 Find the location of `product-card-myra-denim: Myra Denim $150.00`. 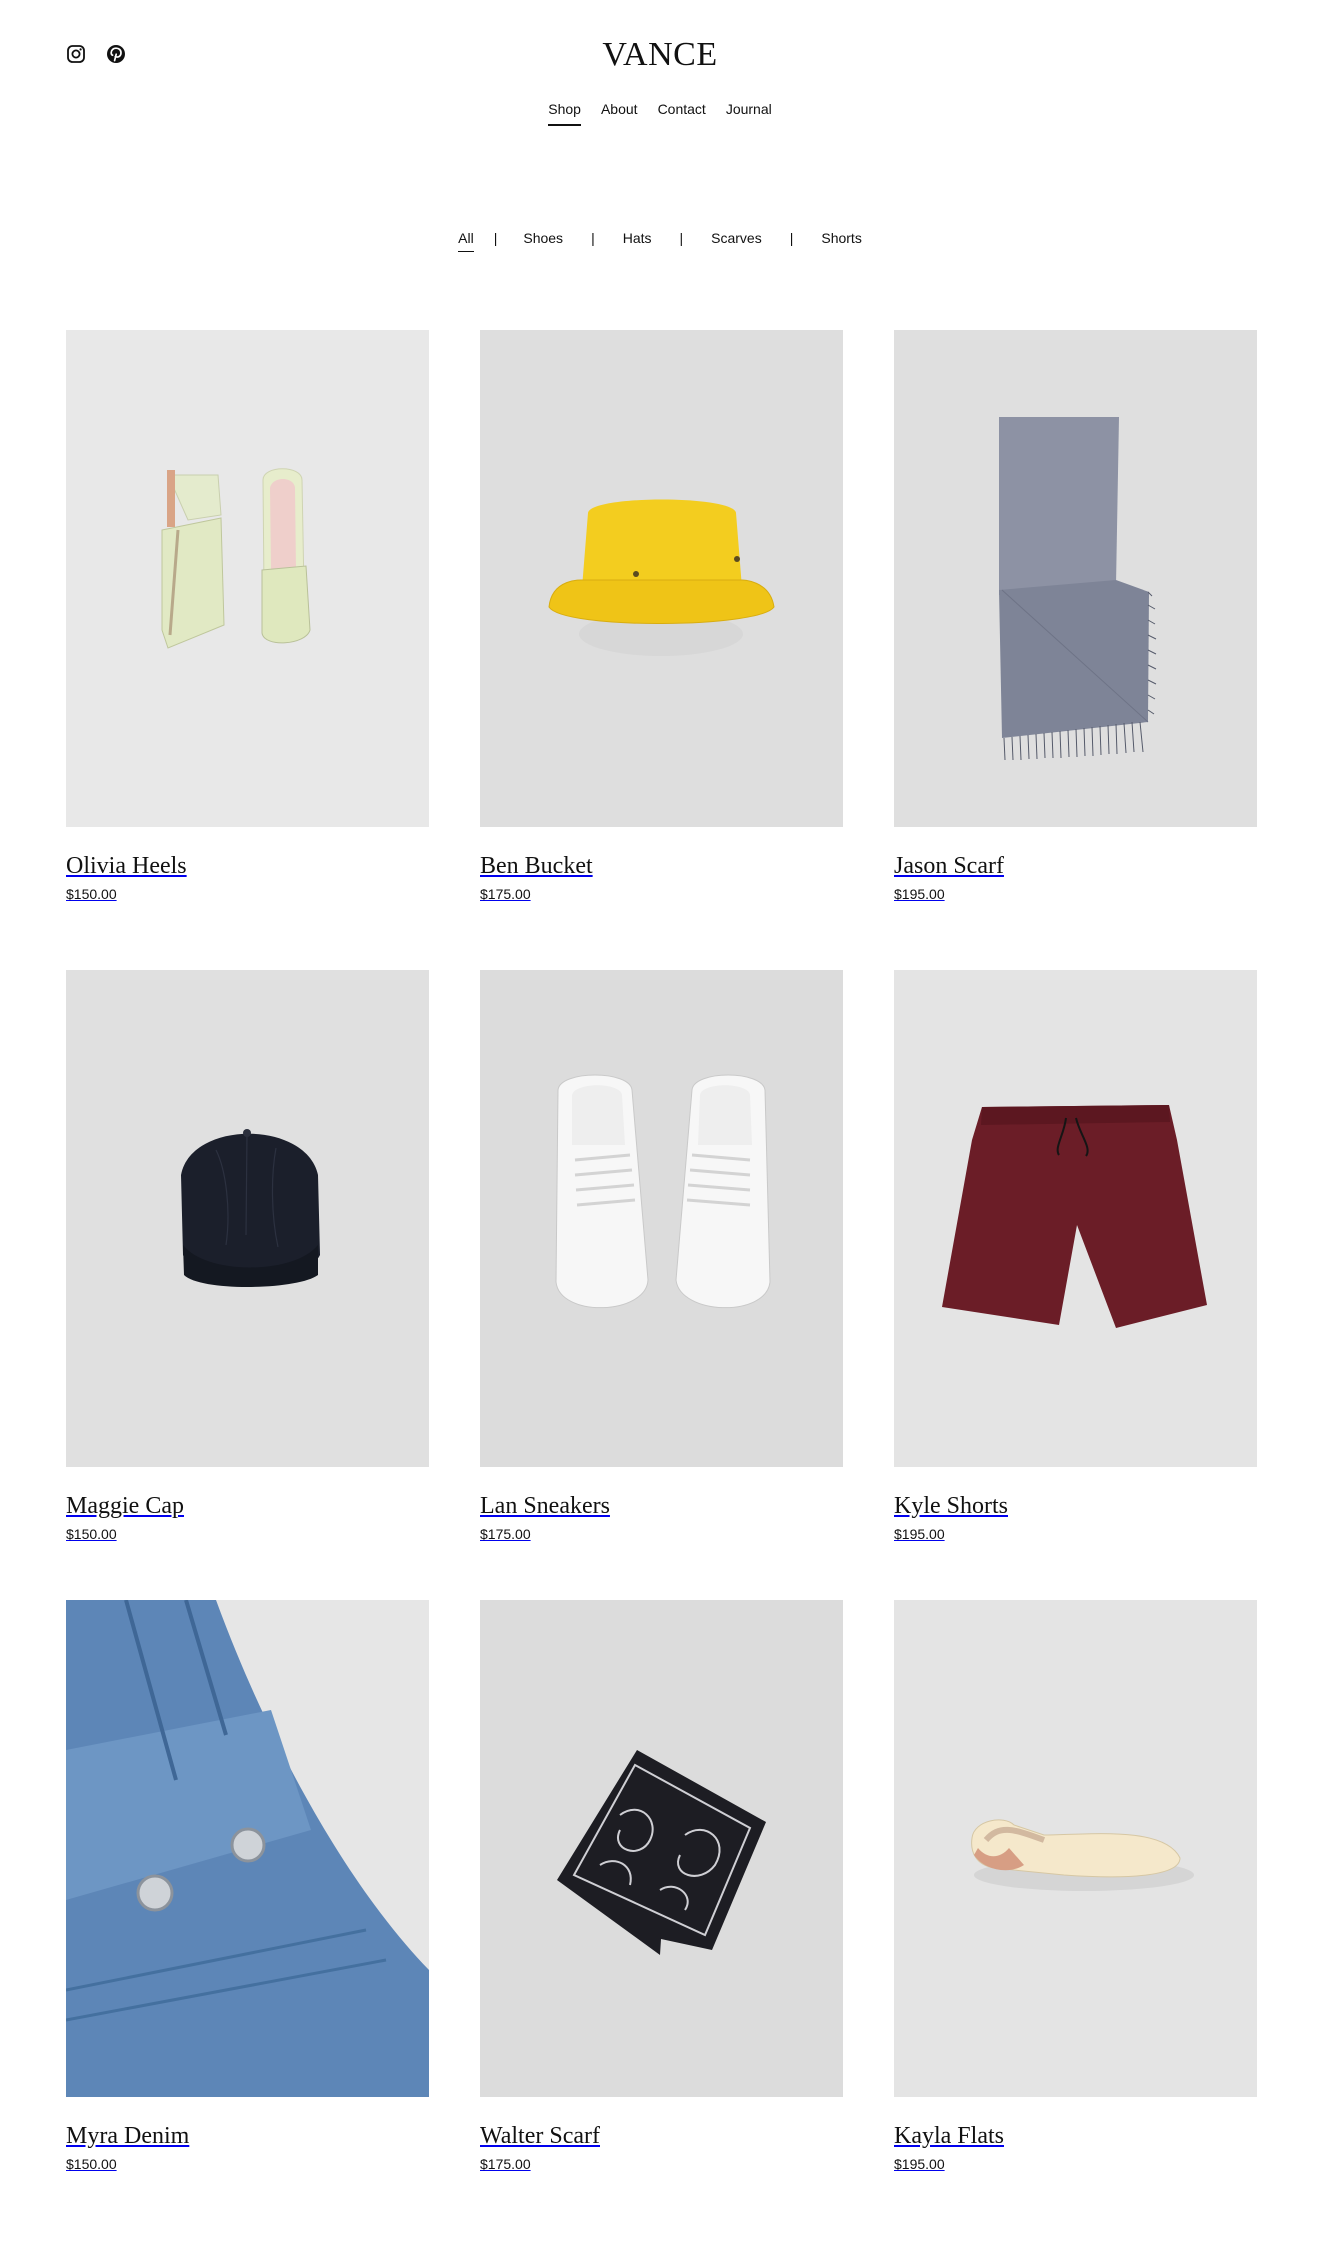

product-card-myra-denim: Myra Denim $150.00 is located at coordinates (247, 1886).